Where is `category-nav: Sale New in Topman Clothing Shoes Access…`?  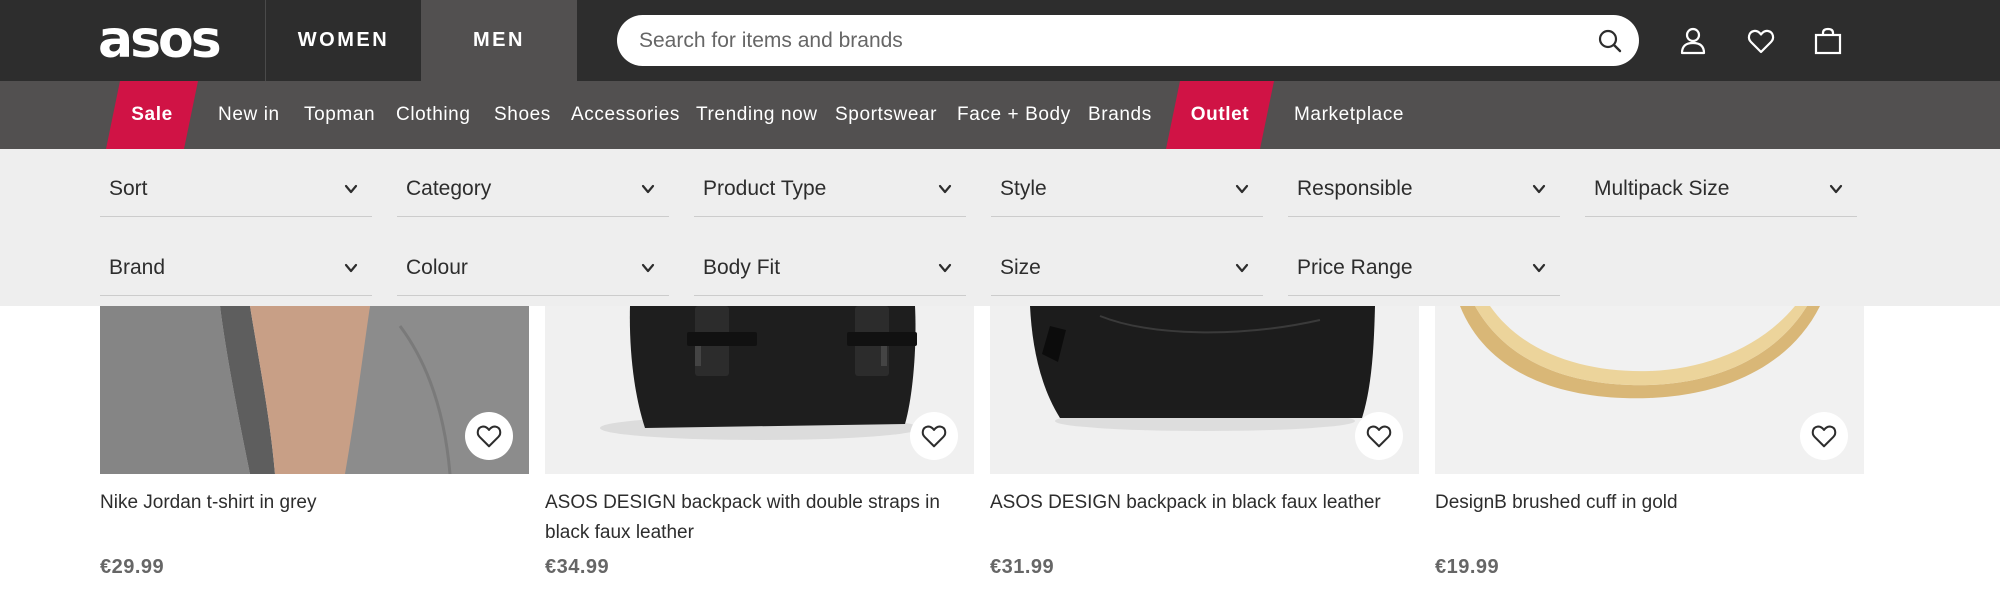
category-nav: Sale New in Topman Clothing Shoes Access… is located at coordinates (1000, 115).